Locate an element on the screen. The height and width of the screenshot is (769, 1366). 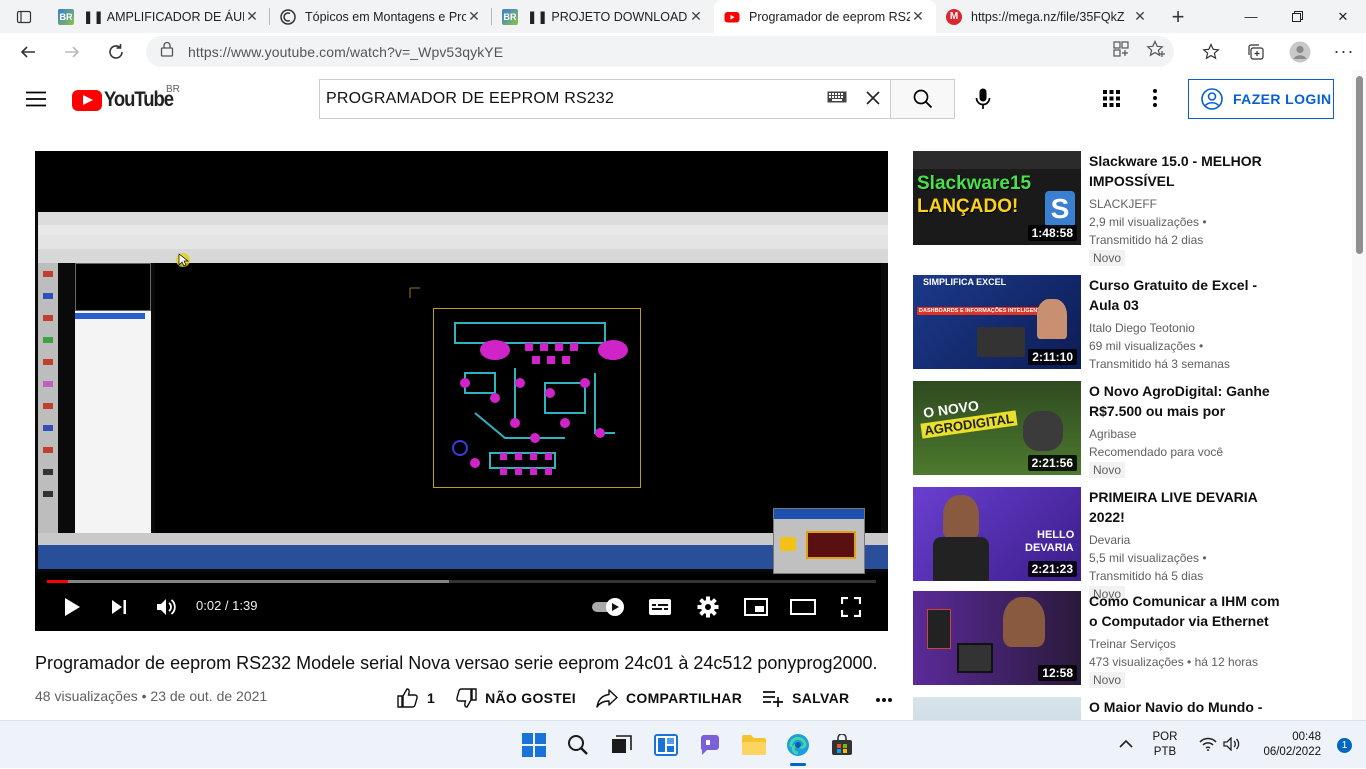
browser-tab: BR ❚❚ PROJETO DOWNLOAD GAT ✕ is located at coordinates (603, 16).